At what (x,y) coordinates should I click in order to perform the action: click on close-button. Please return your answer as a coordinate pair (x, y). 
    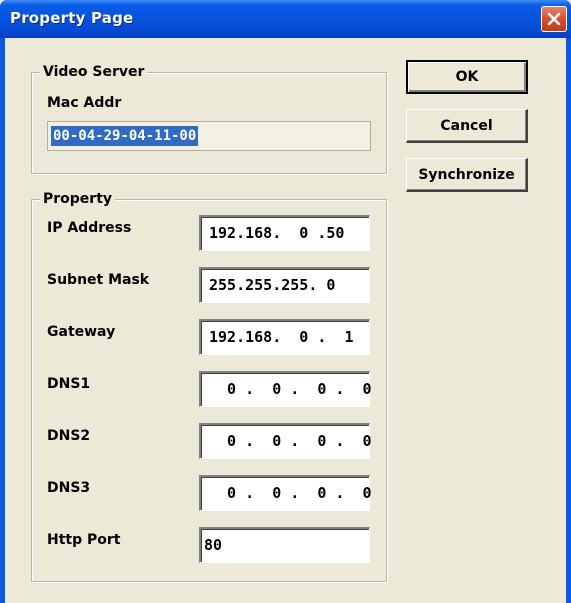
    Looking at the image, I should click on (554, 19).